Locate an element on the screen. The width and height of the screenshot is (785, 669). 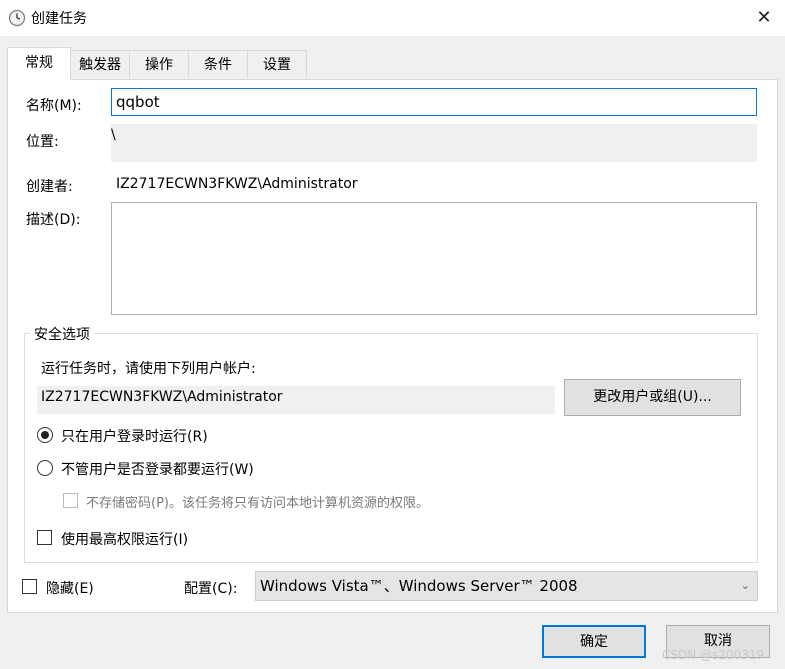
no-store-password-label: 不存储密码(P)。该任务将只有访问本地计算机资源的权限。 is located at coordinates (257, 503).